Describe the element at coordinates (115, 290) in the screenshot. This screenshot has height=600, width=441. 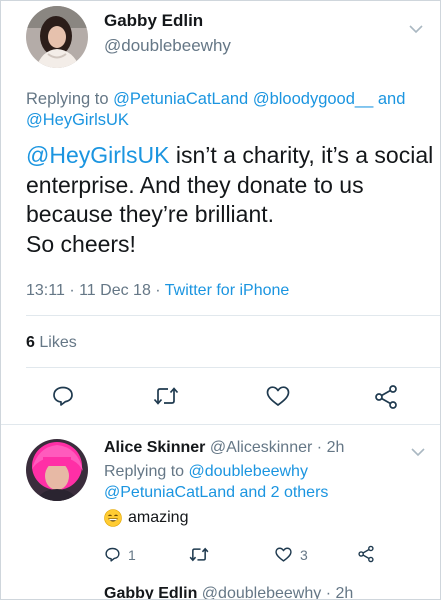
I see `tweet-date: 11 Dec 18` at that location.